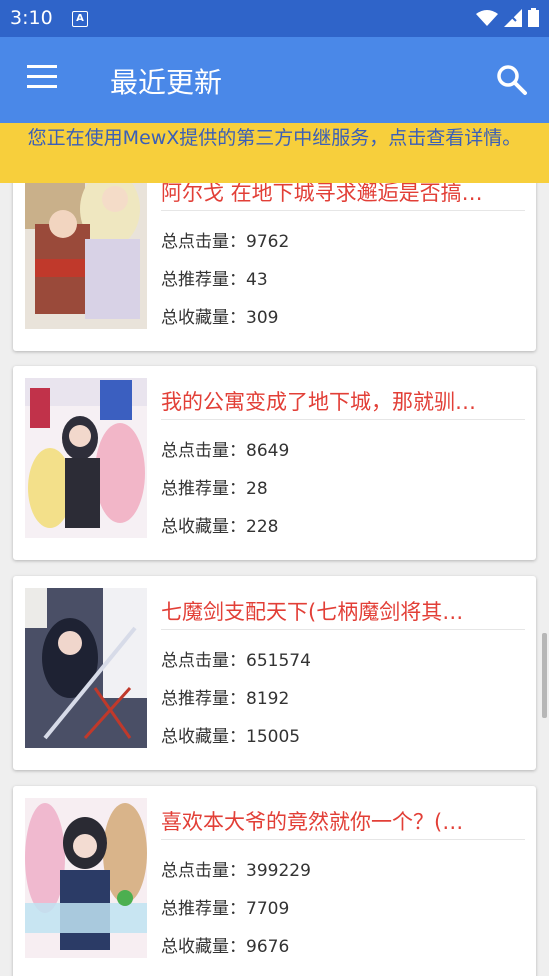  I want to click on stat-favorites: 总收藏量：309, so click(219, 315).